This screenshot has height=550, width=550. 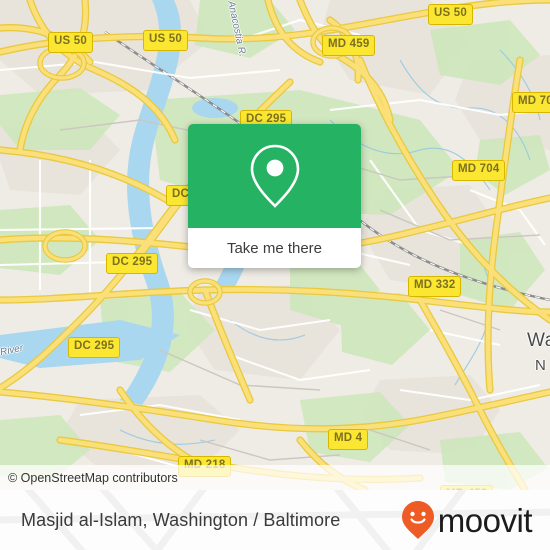 I want to click on road-shield: MD 332, so click(x=435, y=286).